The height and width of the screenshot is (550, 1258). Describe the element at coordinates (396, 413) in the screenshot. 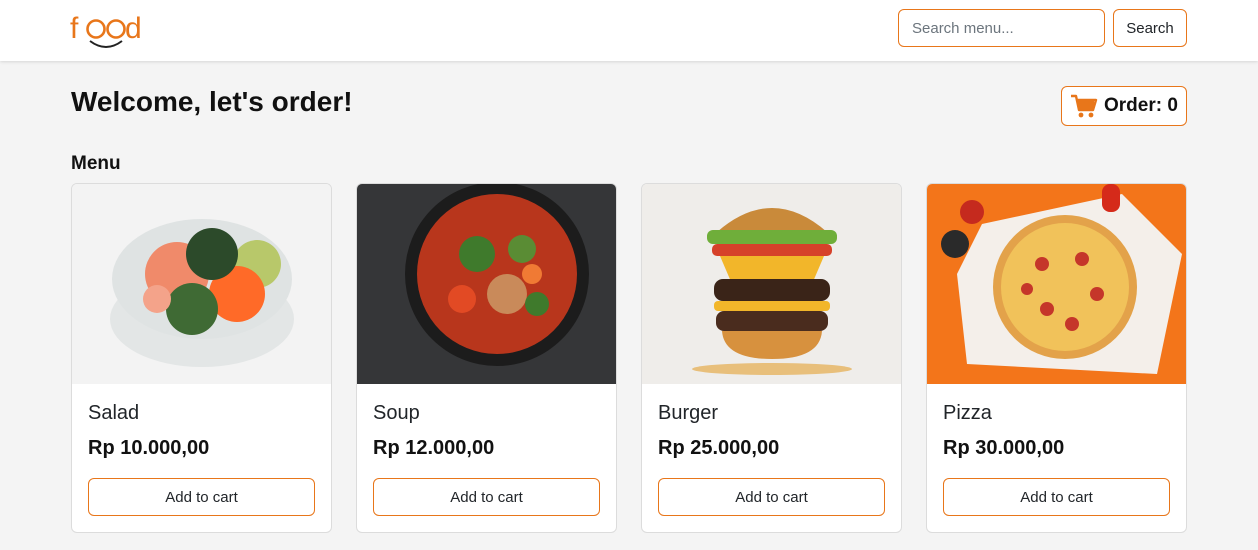

I see `item-name: Soup` at that location.